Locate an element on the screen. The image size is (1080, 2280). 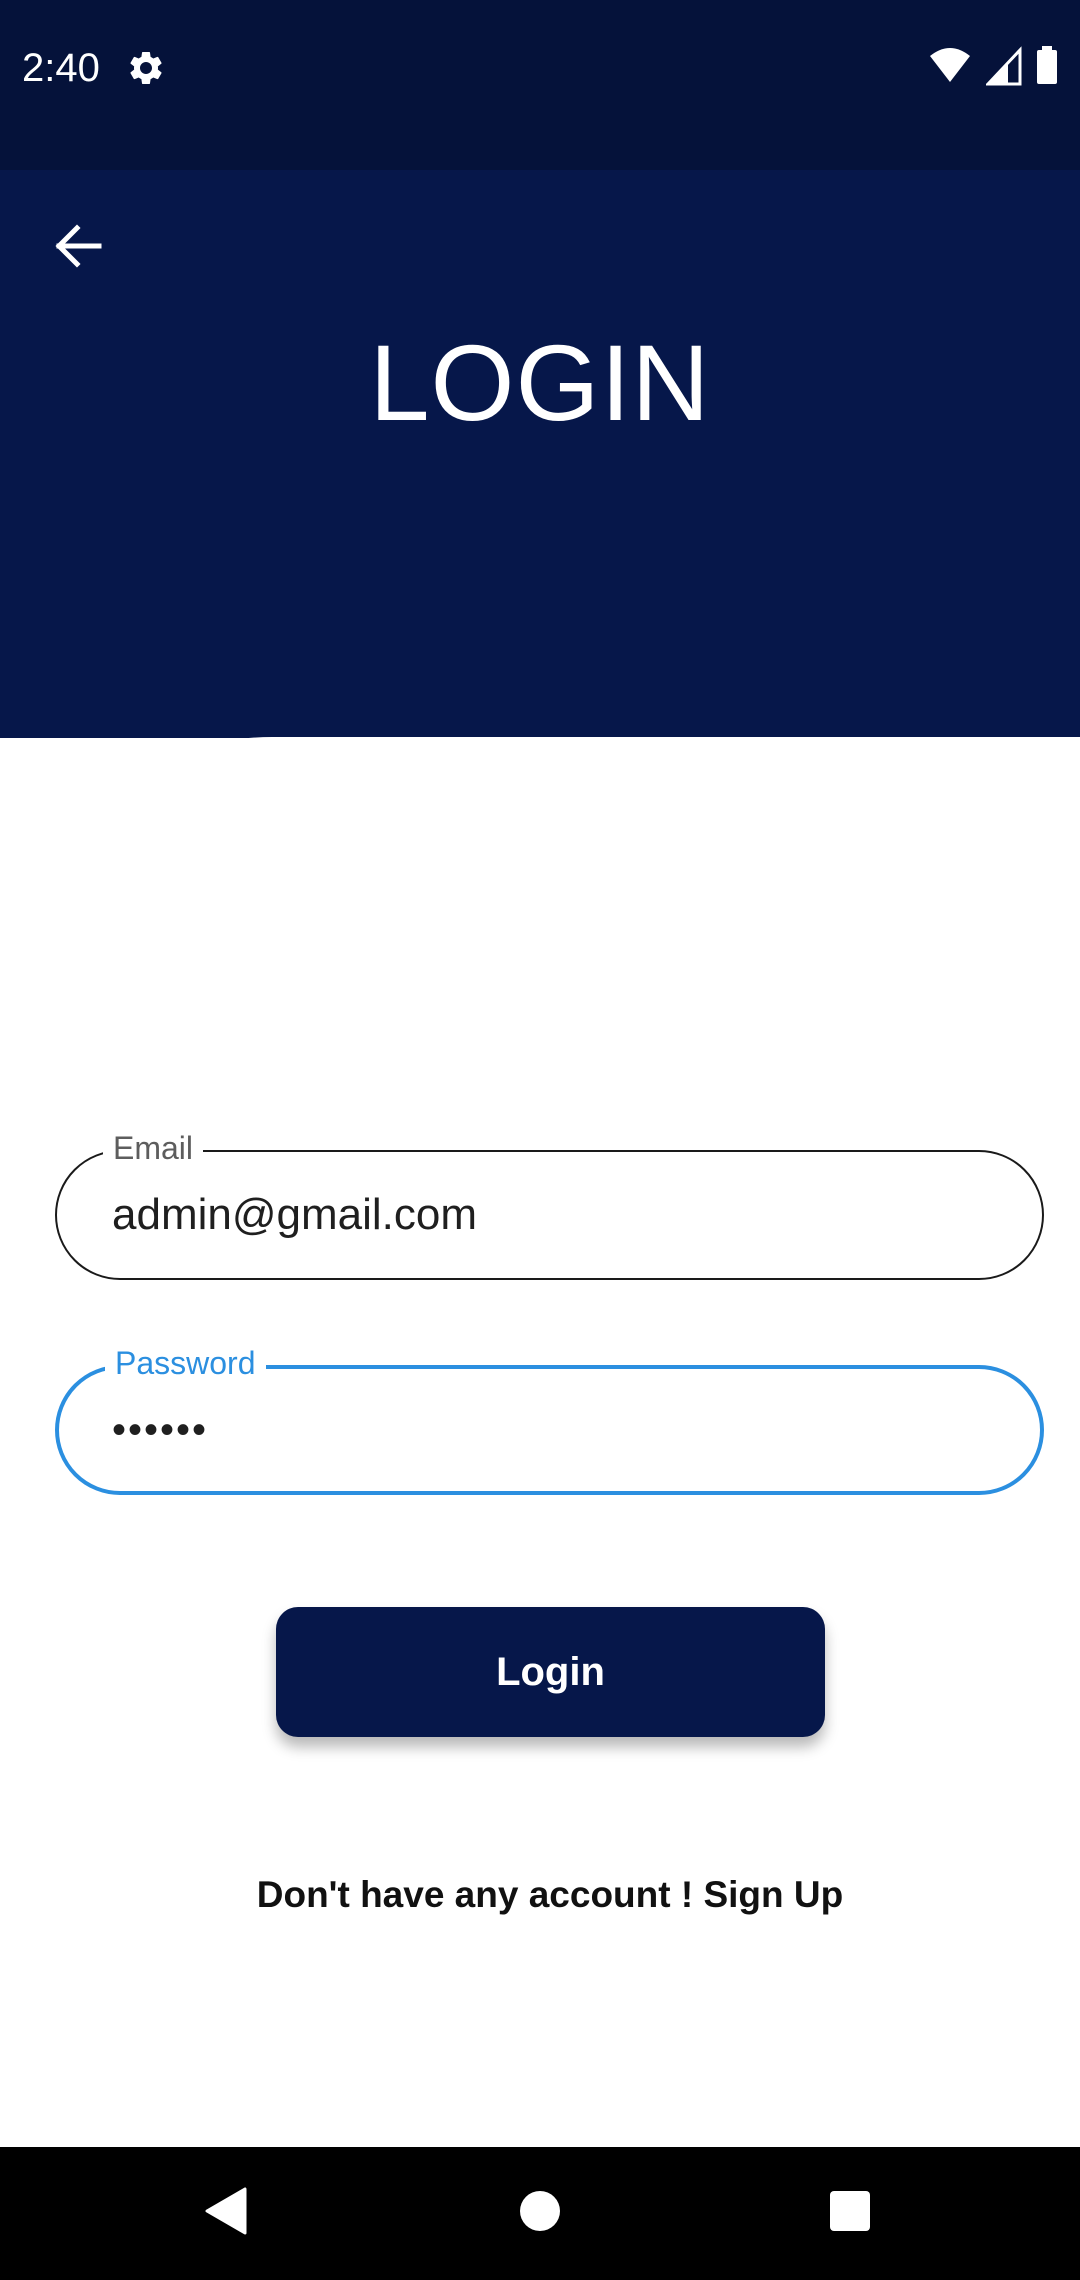
status-bar: 2:40 is located at coordinates (540, 85).